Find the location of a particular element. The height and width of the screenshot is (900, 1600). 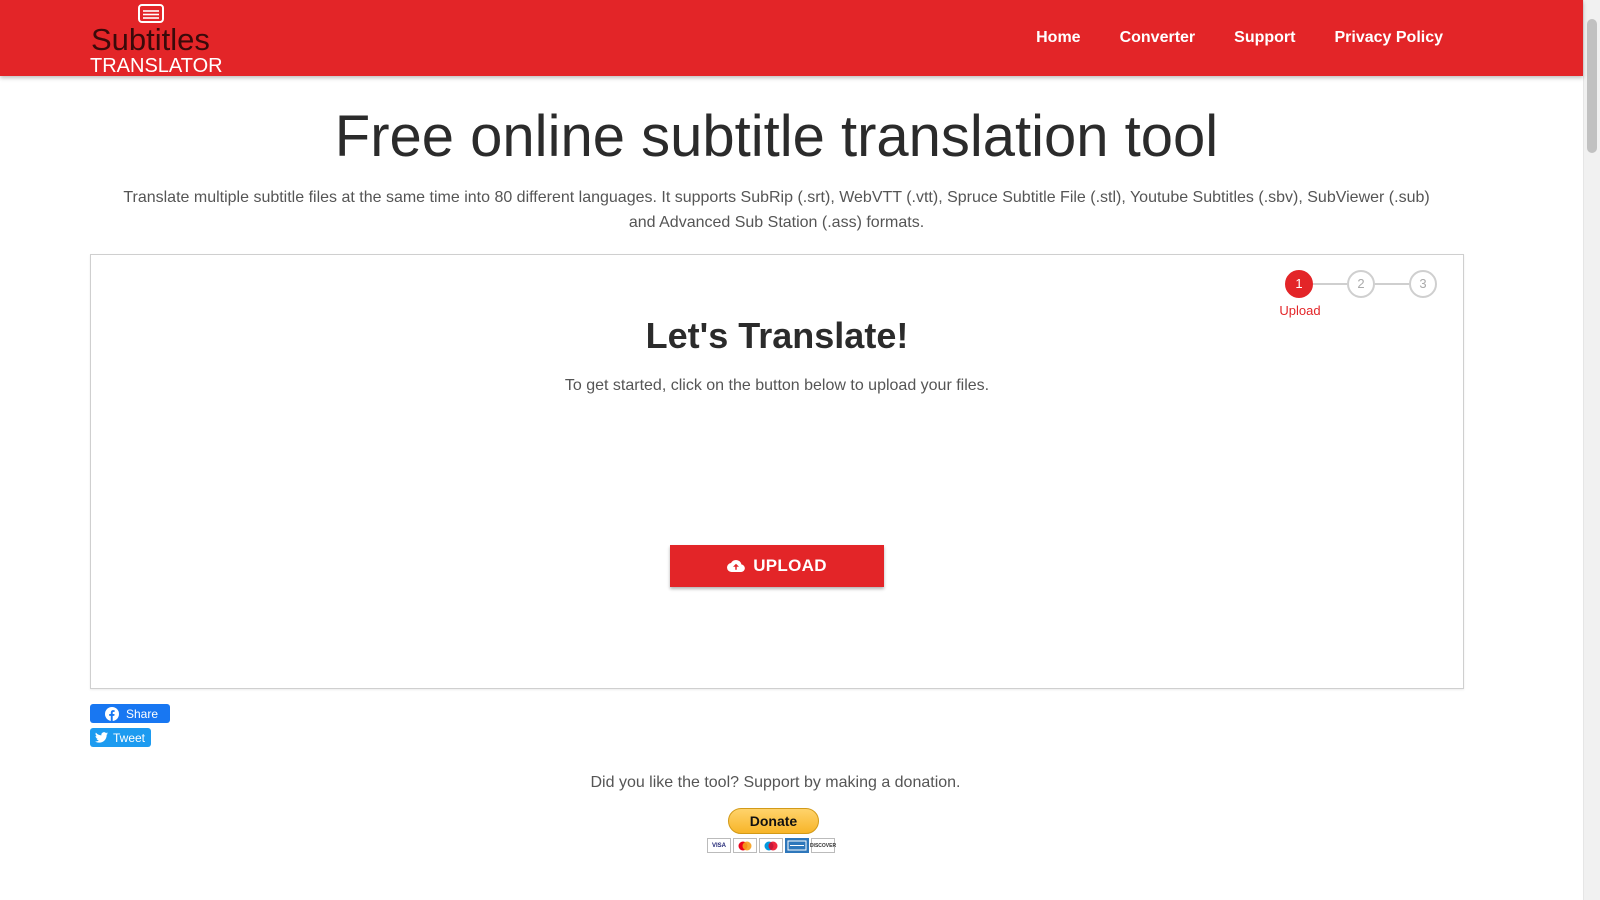

scrollbar-thumb is located at coordinates (1592, 86).